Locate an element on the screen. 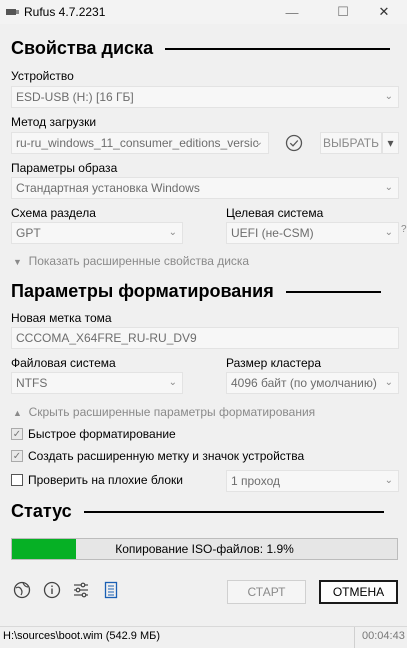  settings-sliders-icon is located at coordinates (81, 590).